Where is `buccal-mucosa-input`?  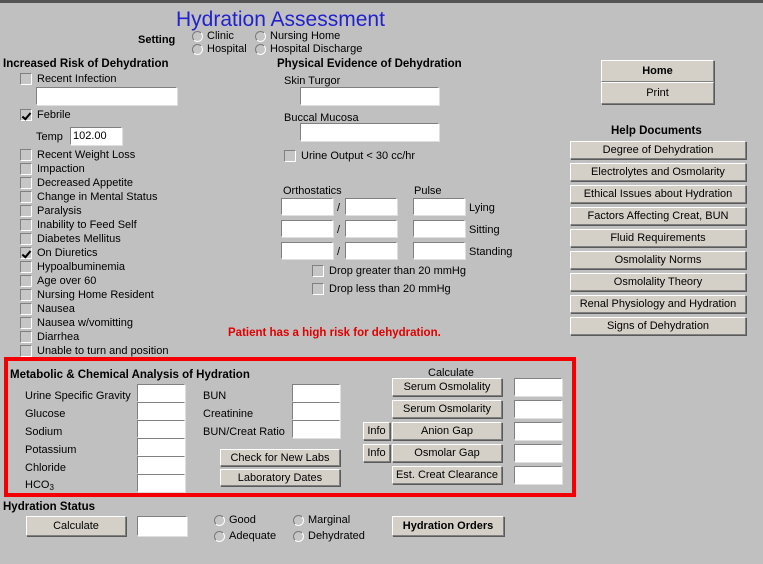
buccal-mucosa-input is located at coordinates (369, 132).